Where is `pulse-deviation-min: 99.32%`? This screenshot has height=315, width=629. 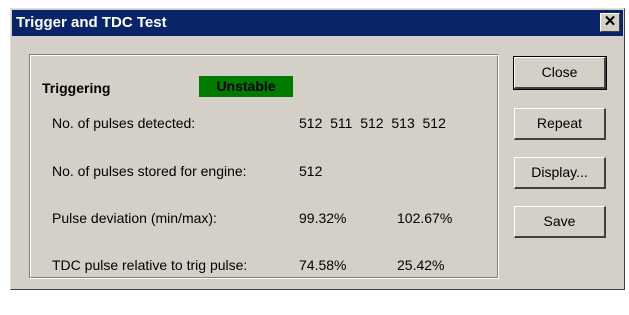
pulse-deviation-min: 99.32% is located at coordinates (323, 218).